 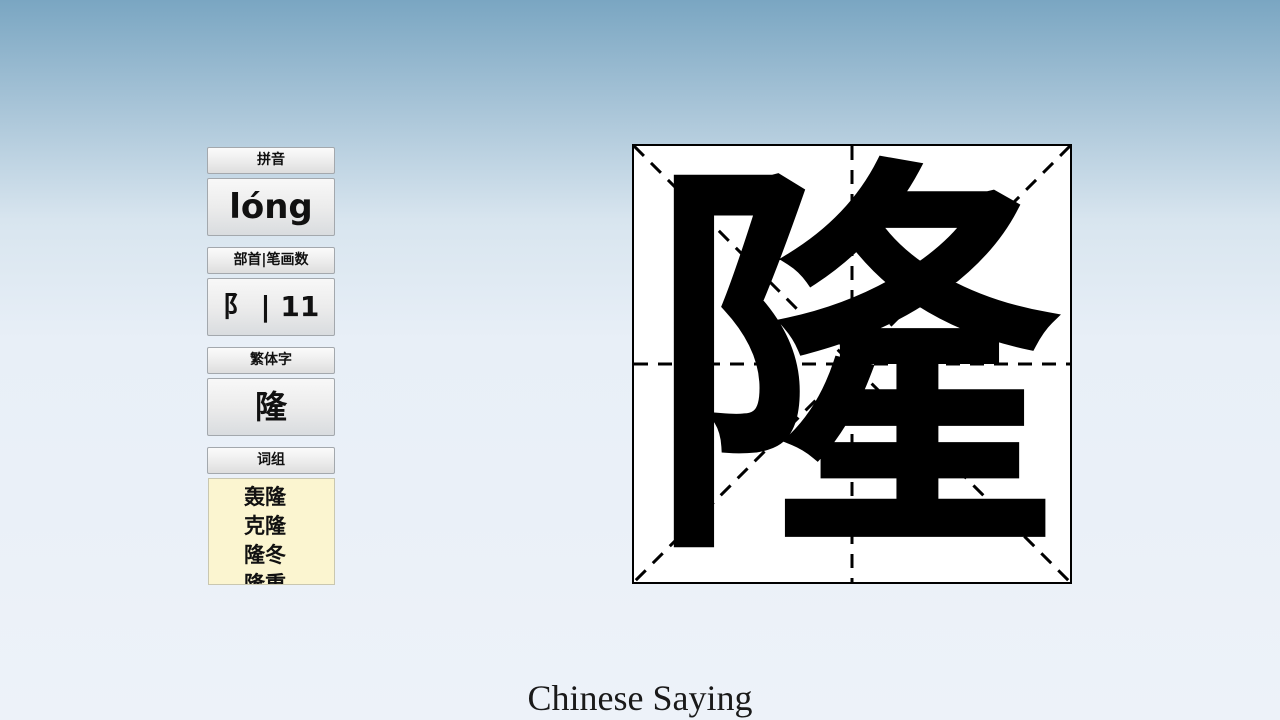 I want to click on traditional-label-button: 繁体字, so click(x=271, y=360).